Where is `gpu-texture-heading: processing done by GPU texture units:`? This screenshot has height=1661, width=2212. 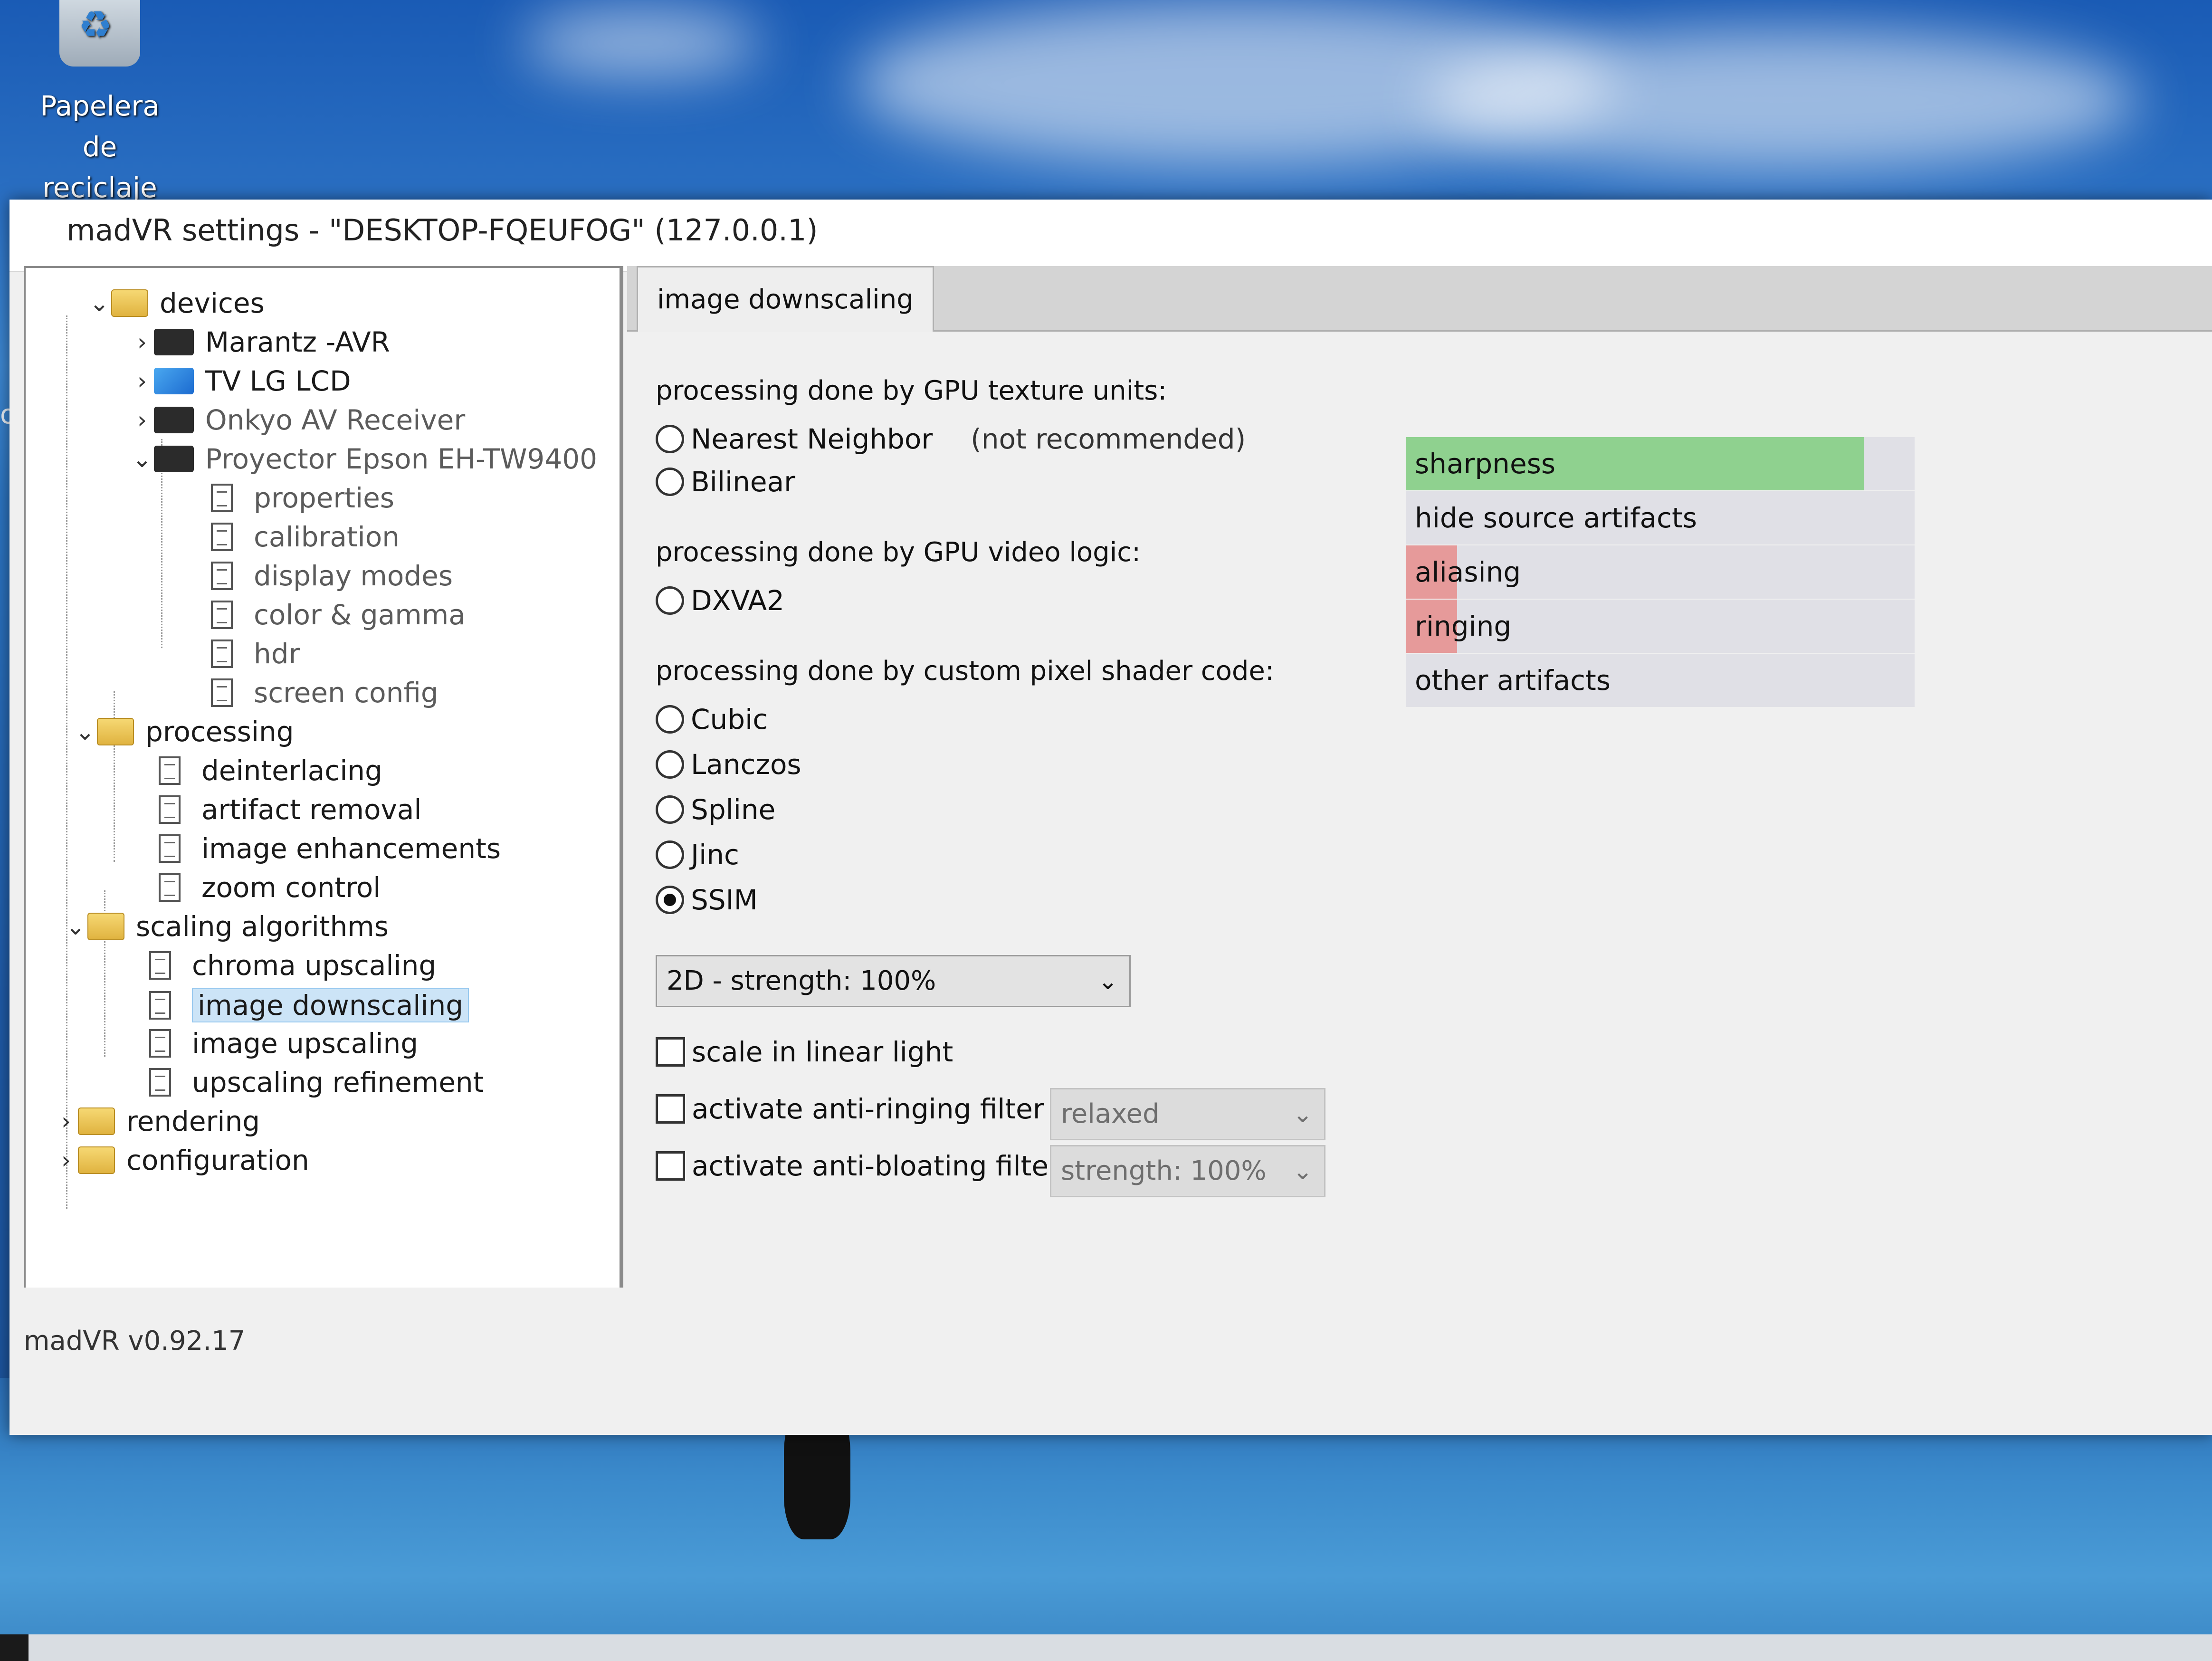 gpu-texture-heading: processing done by GPU texture units: is located at coordinates (912, 390).